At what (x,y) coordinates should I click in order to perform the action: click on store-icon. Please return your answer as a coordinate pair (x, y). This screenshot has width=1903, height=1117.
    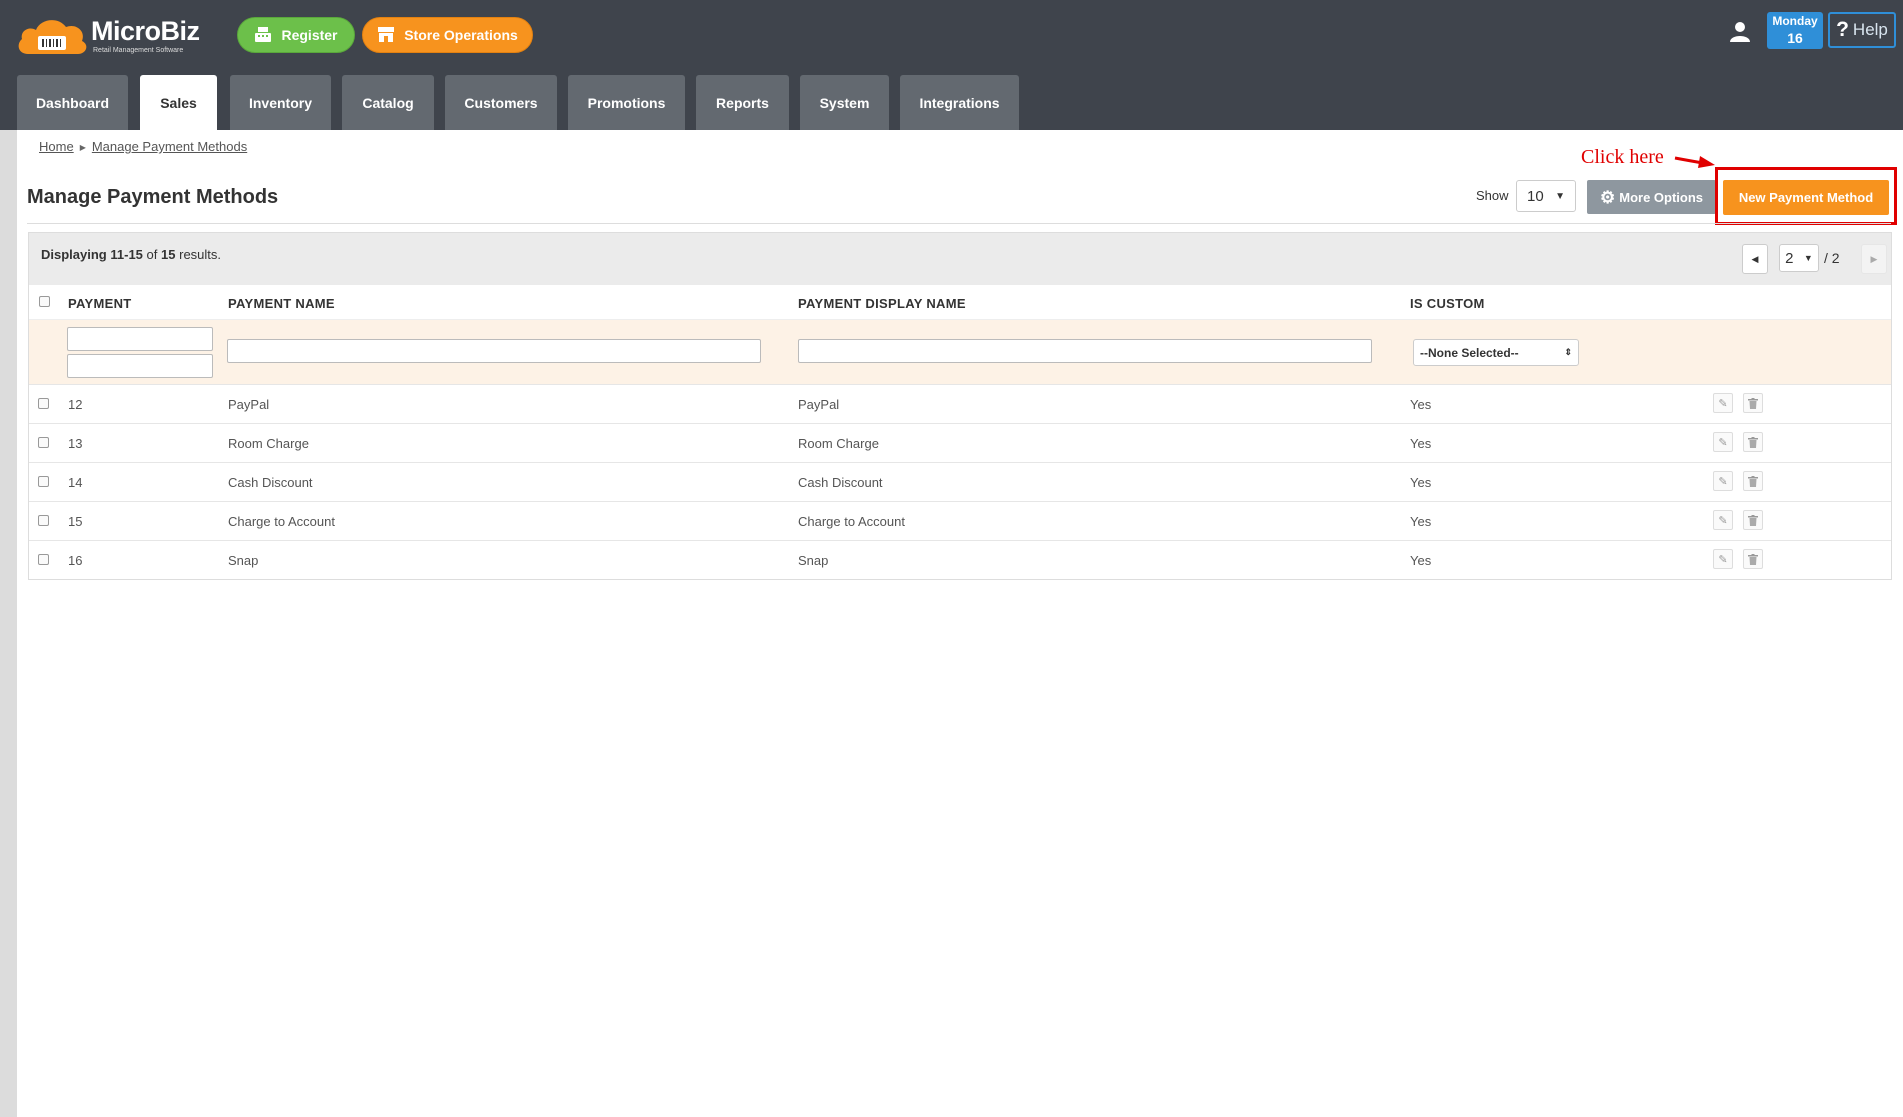
    Looking at the image, I should click on (386, 34).